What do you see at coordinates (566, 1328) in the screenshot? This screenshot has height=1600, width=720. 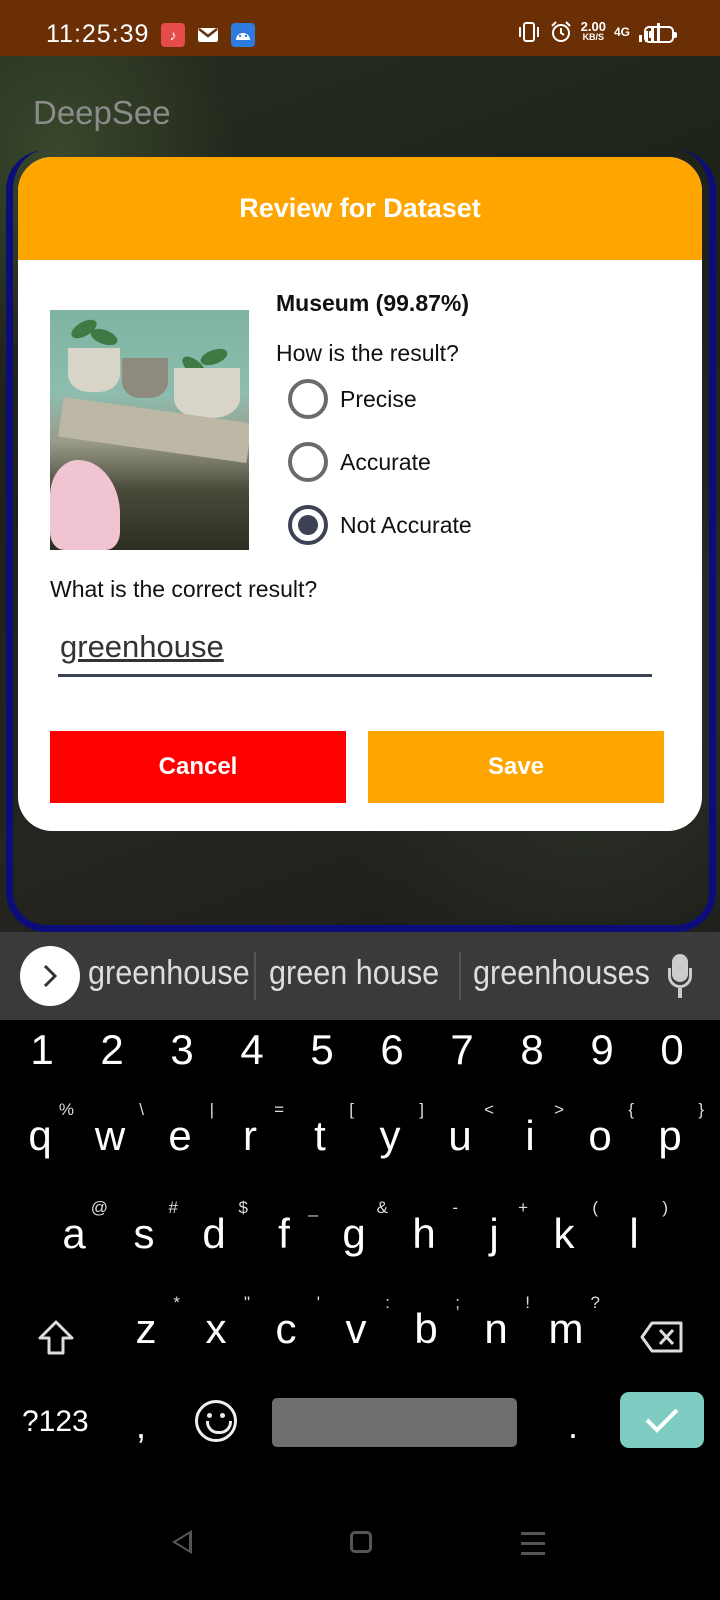 I see `key-label: m` at bounding box center [566, 1328].